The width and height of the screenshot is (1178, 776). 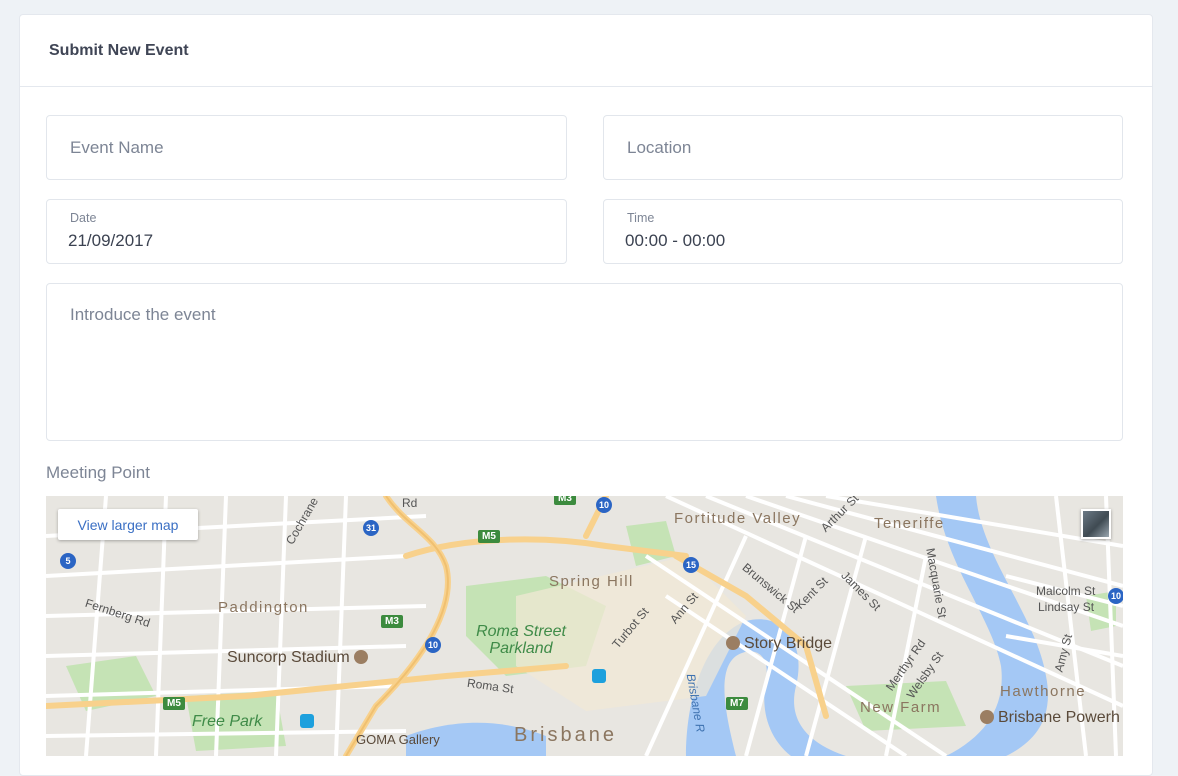 I want to click on map-poi-label: Brisbane Powerh, so click(x=1059, y=717).